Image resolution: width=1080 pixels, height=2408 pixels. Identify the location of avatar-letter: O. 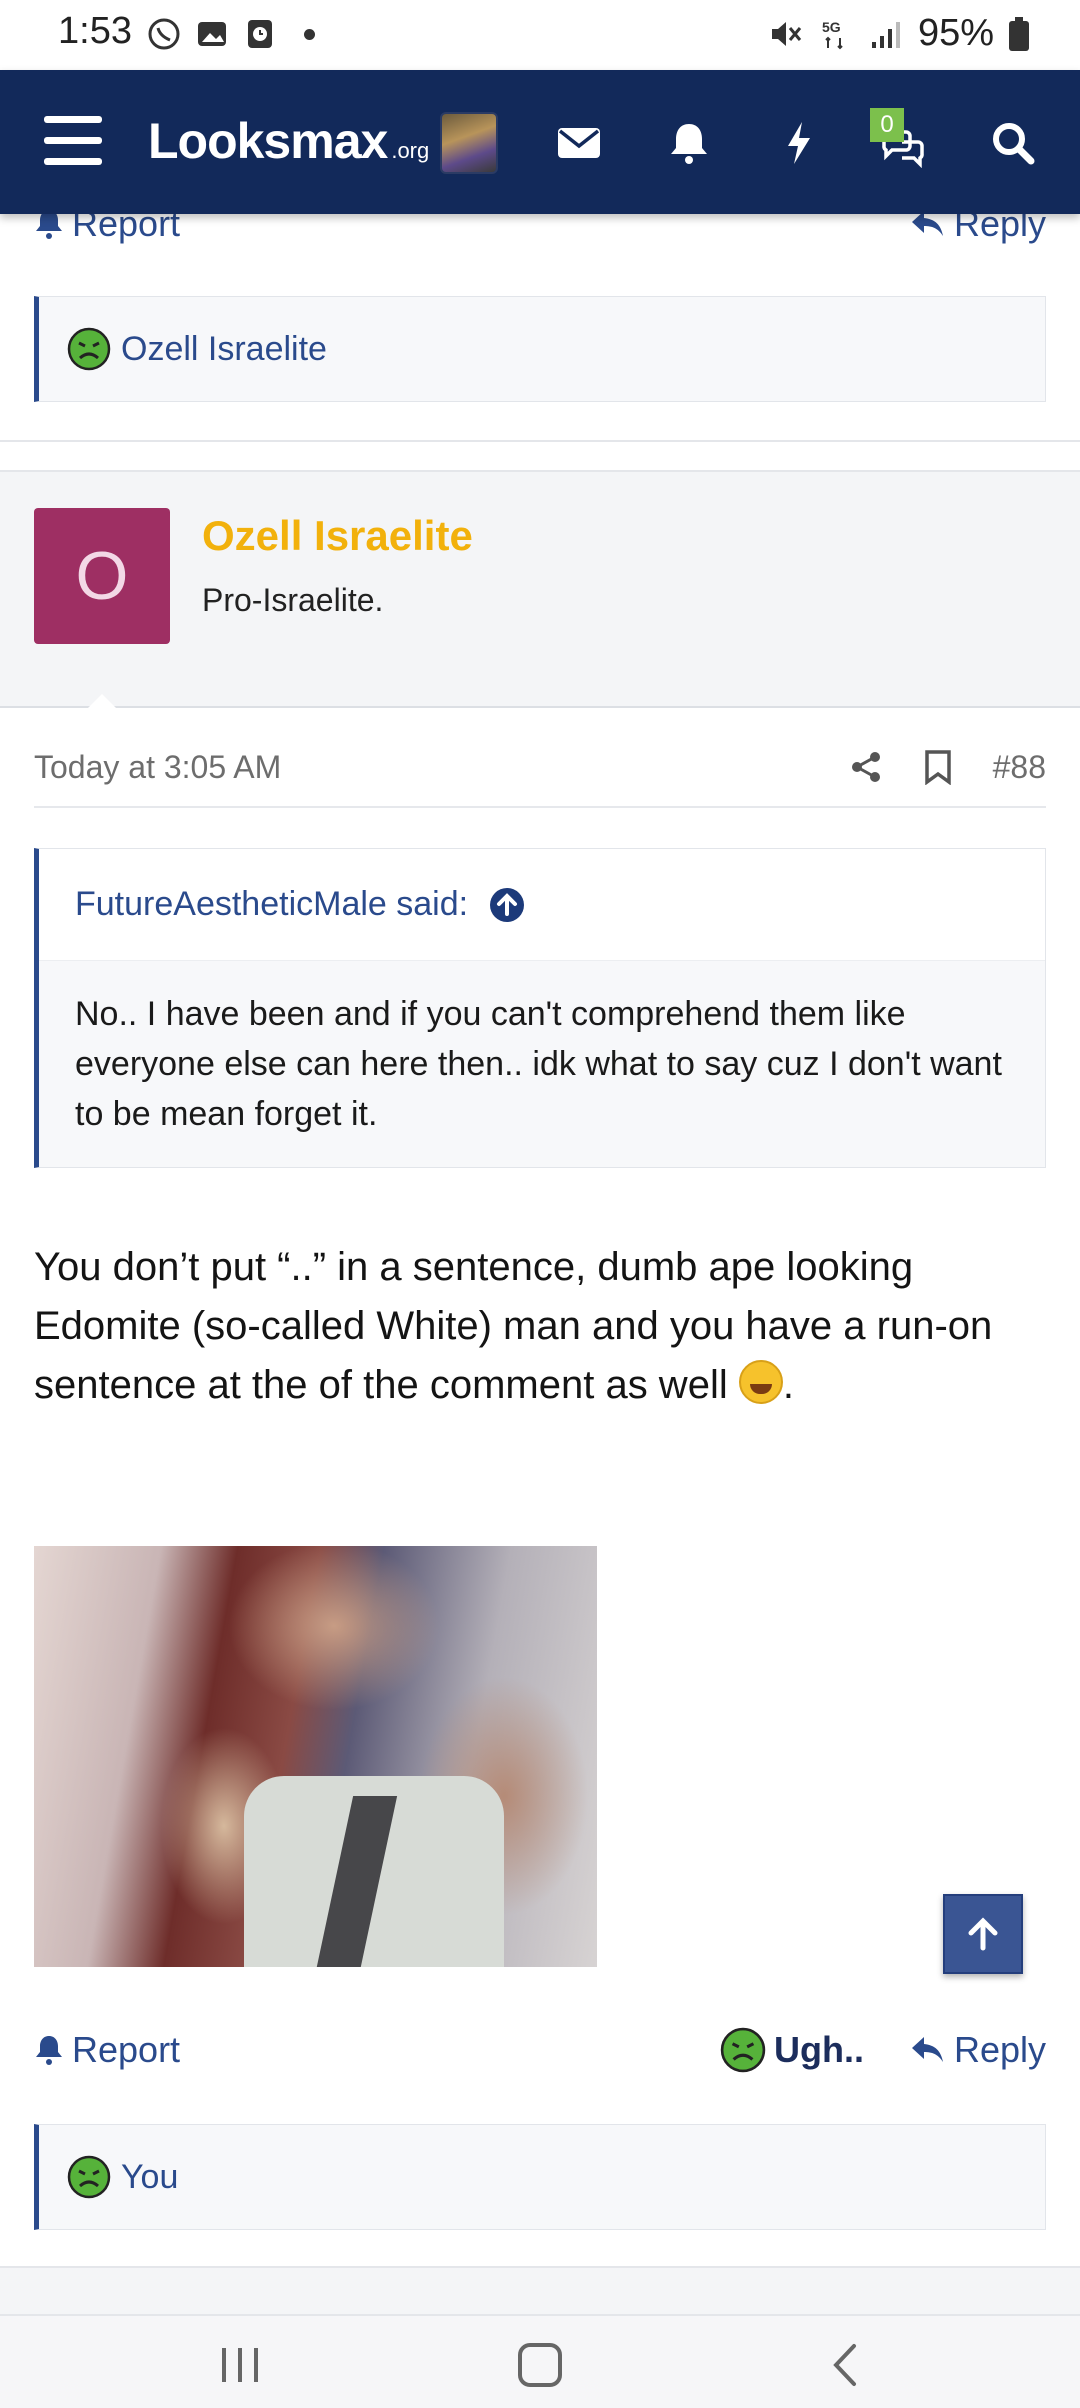
(102, 576).